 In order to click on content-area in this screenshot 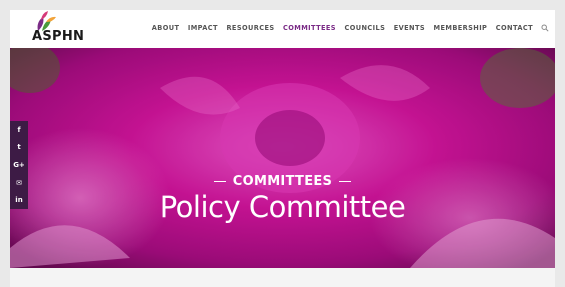, I will do `click(282, 277)`.